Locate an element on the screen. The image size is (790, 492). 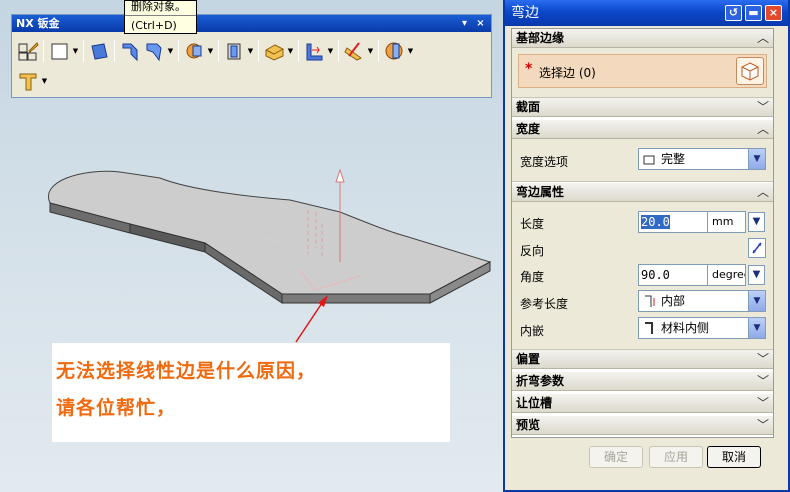
annotation-line-1: 无法选择线性边是什么原因， is located at coordinates (186, 371).